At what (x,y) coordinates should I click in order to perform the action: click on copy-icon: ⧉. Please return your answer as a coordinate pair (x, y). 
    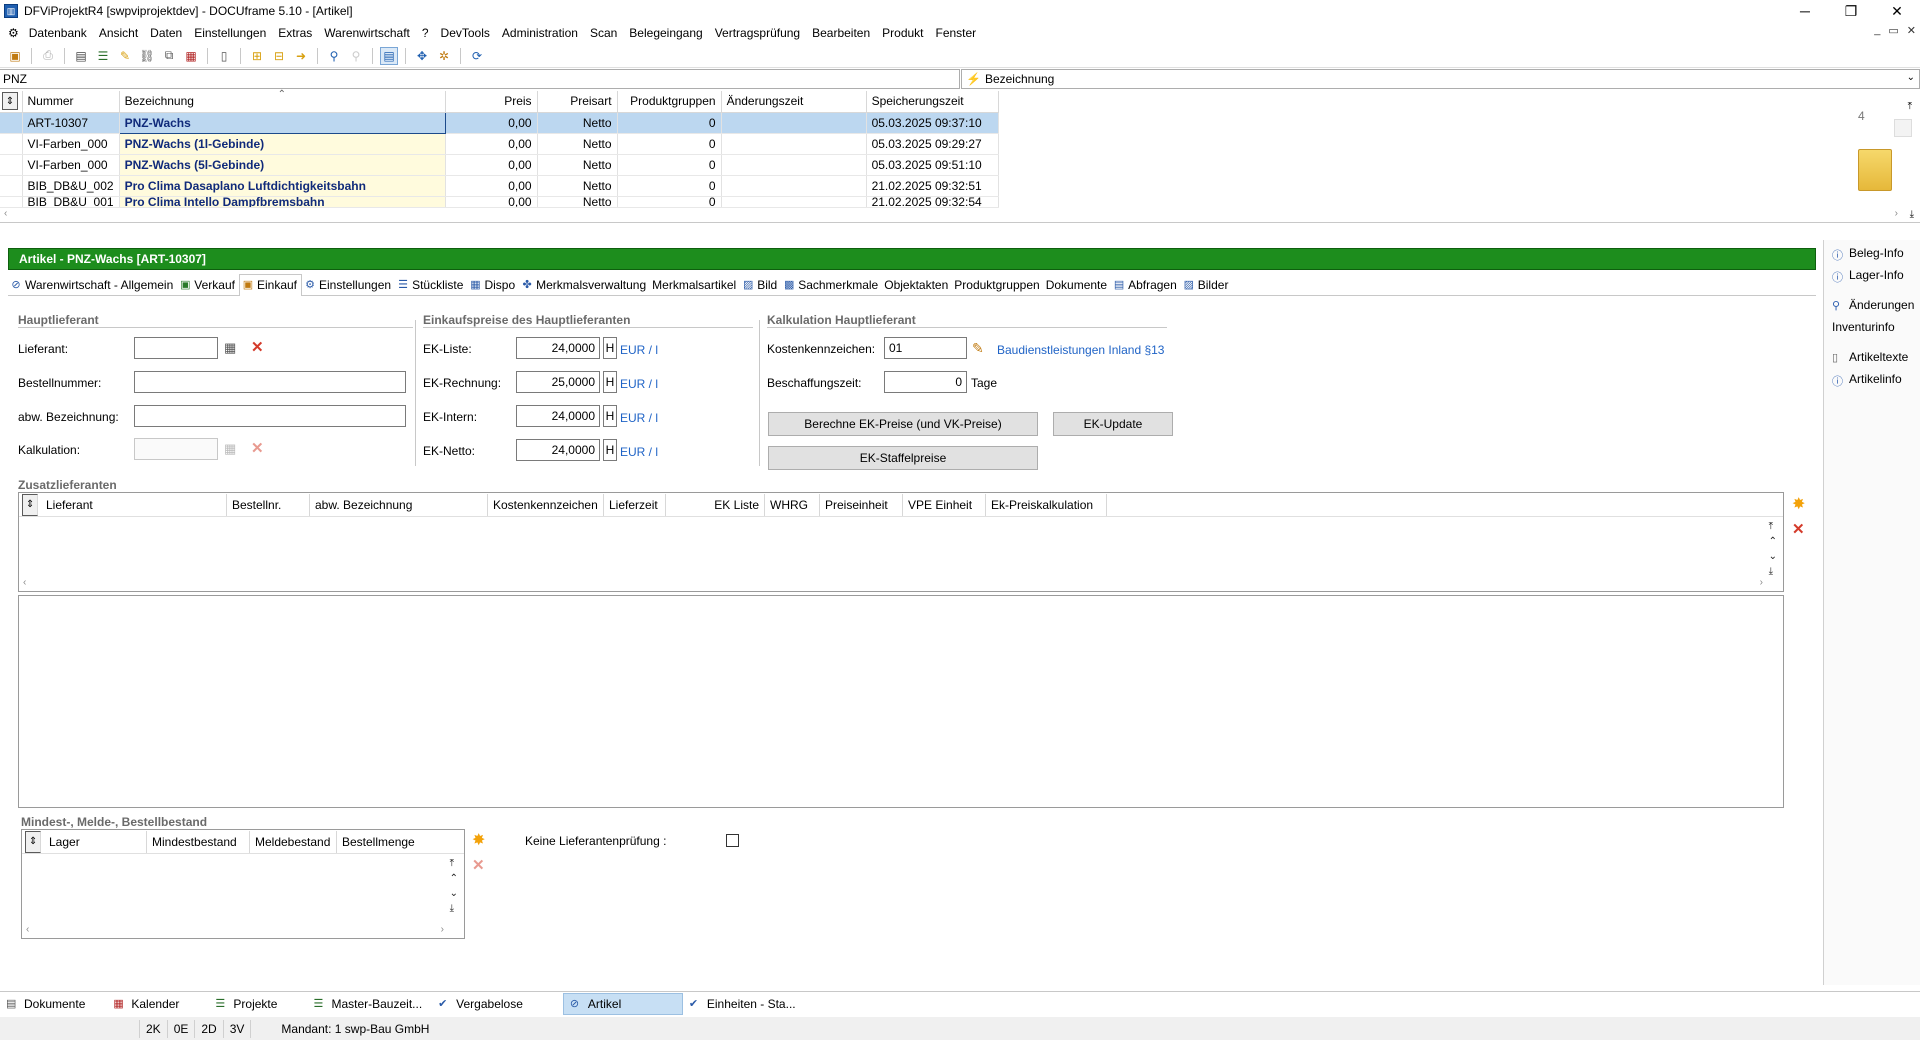
    Looking at the image, I should click on (169, 56).